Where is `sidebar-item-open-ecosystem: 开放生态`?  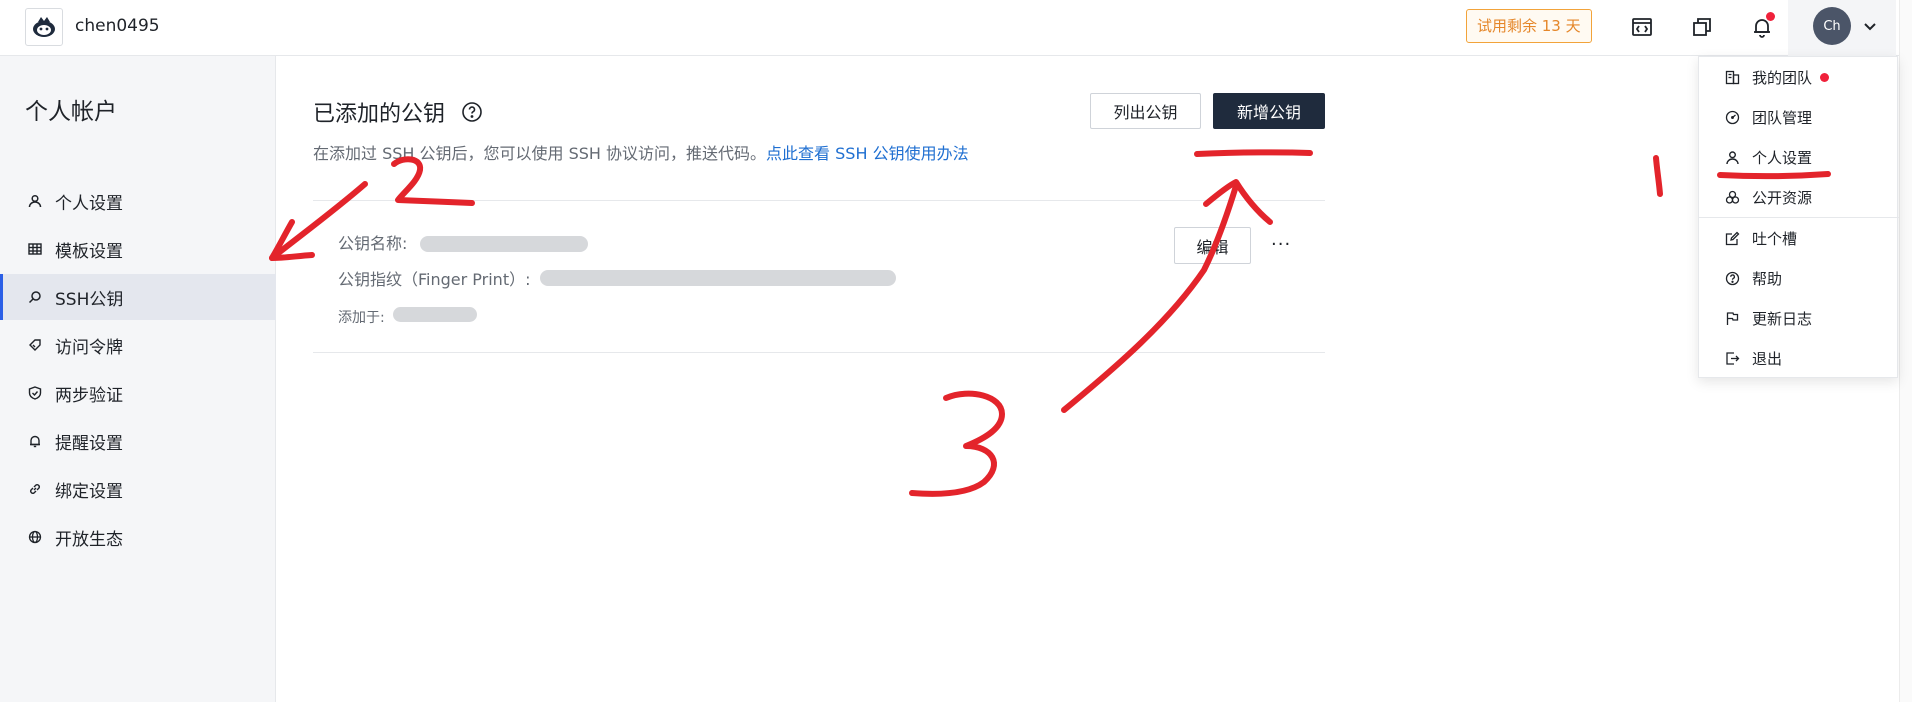 sidebar-item-open-ecosystem: 开放生态 is located at coordinates (138, 537).